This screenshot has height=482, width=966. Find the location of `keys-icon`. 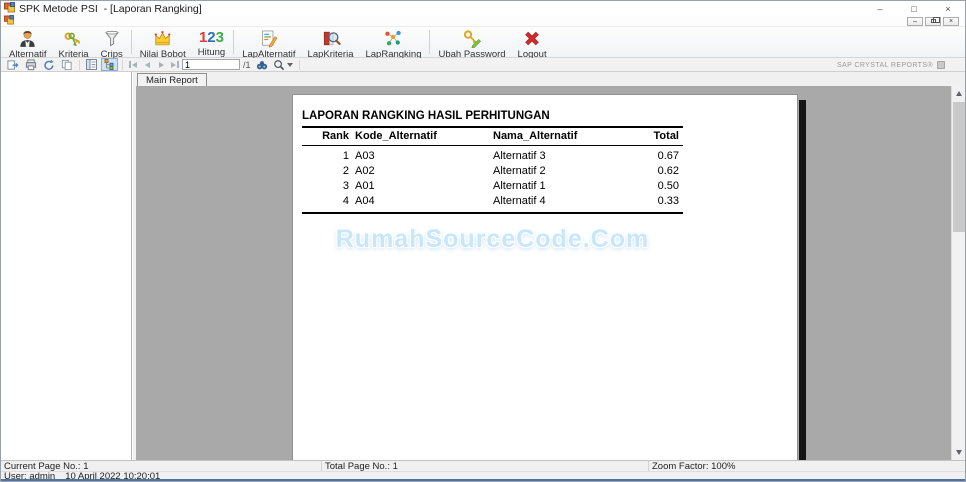

keys-icon is located at coordinates (74, 38).